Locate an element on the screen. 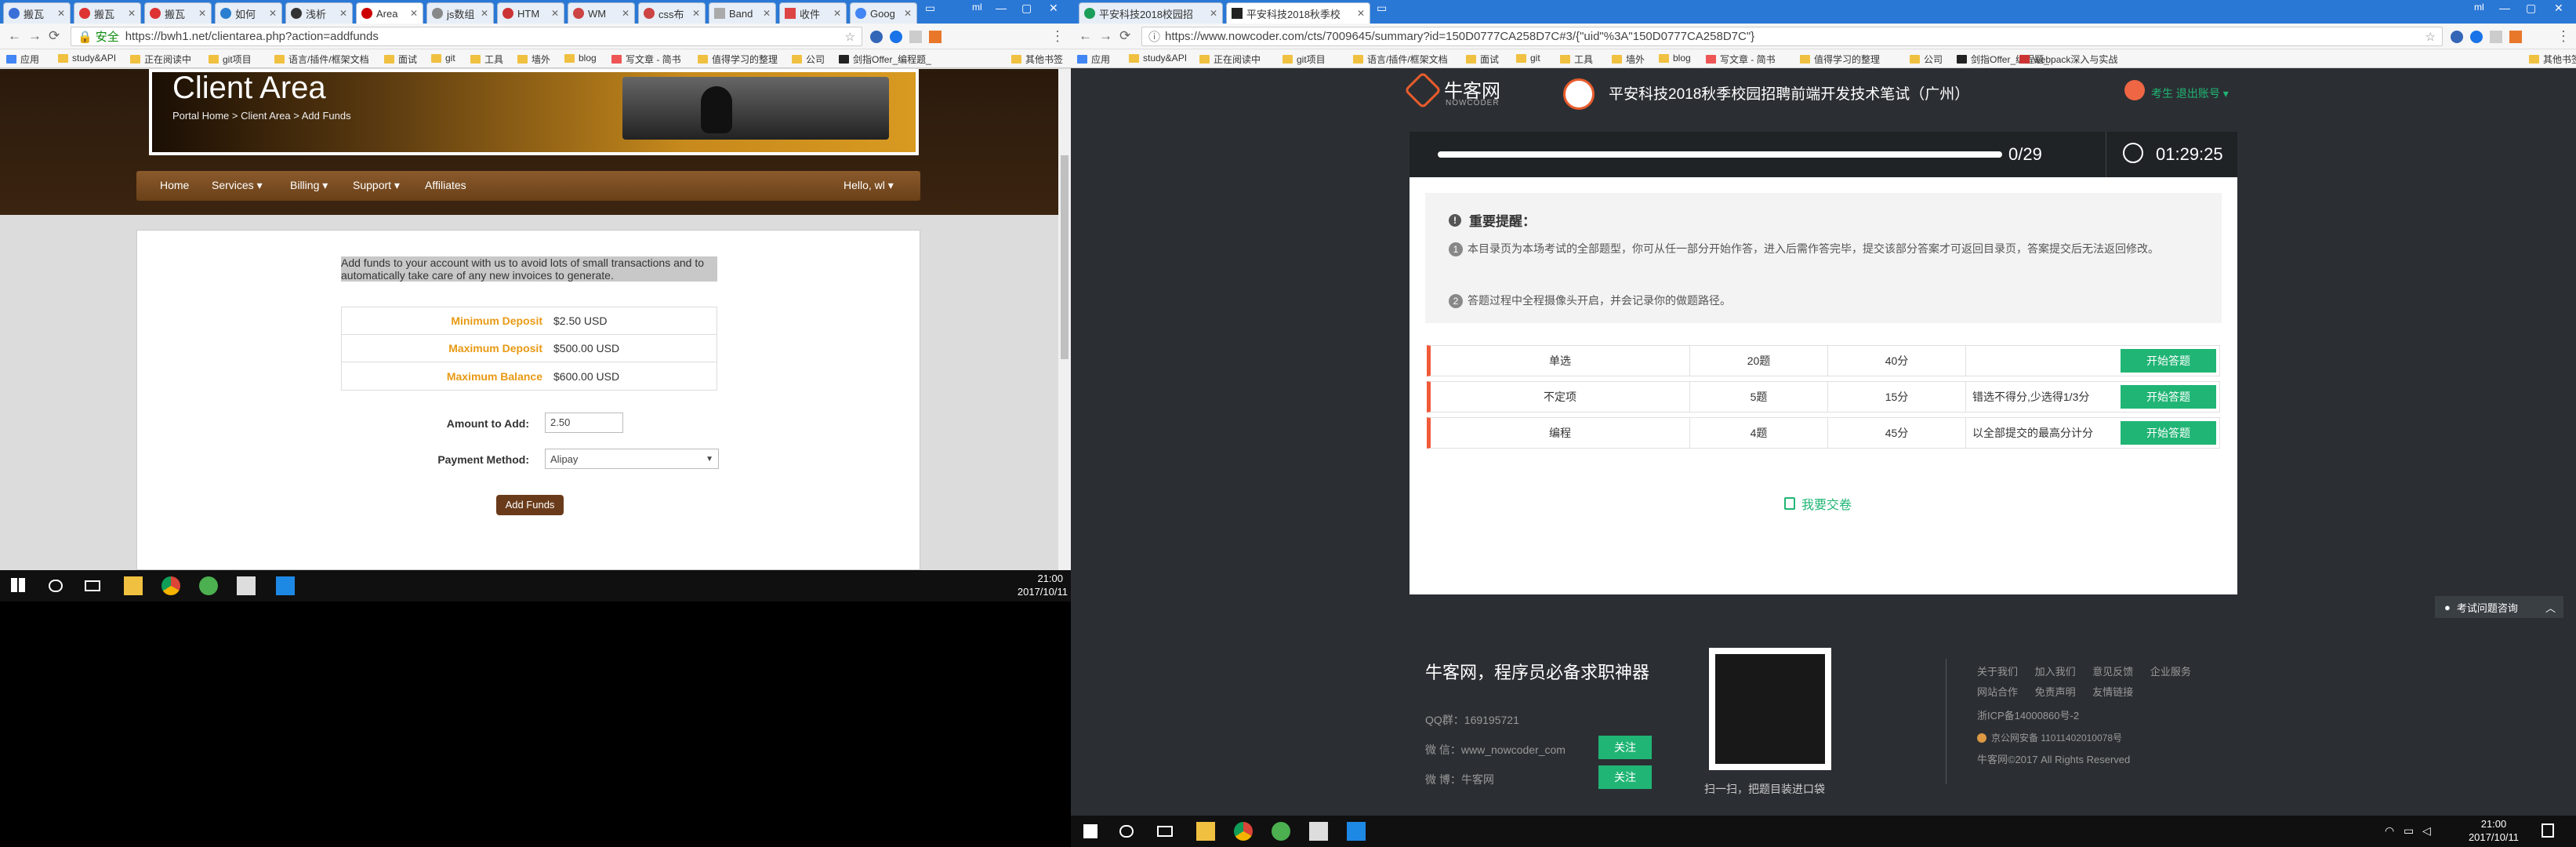 The height and width of the screenshot is (847, 2576). browser-tab: 平安科技2018校园招 ✕ is located at coordinates (1151, 13).